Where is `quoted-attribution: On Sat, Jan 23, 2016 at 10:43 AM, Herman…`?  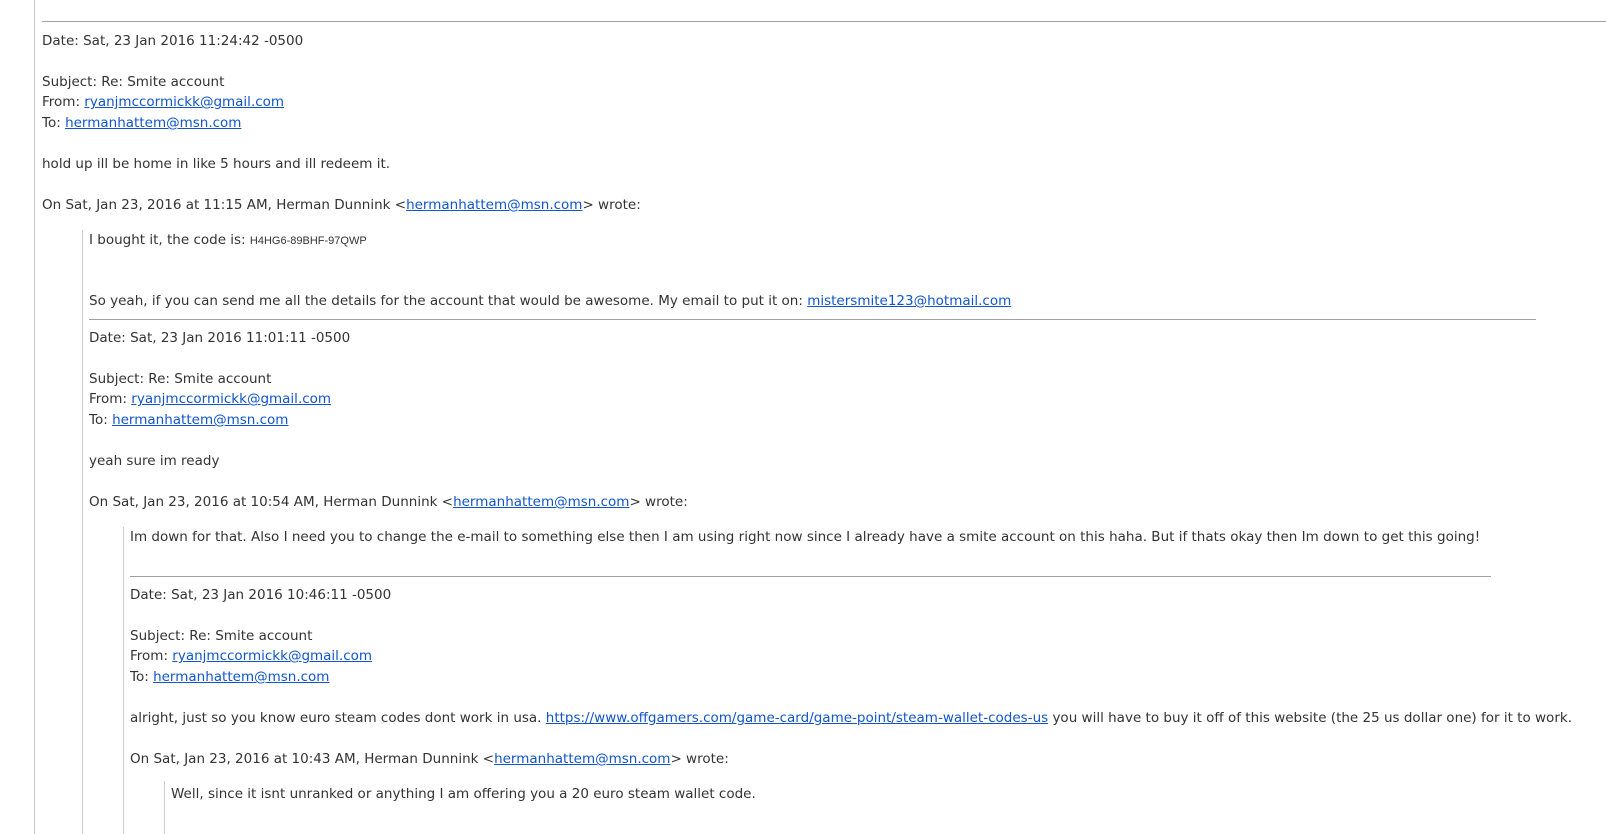 quoted-attribution: On Sat, Jan 23, 2016 at 10:43 AM, Herman… is located at coordinates (429, 759).